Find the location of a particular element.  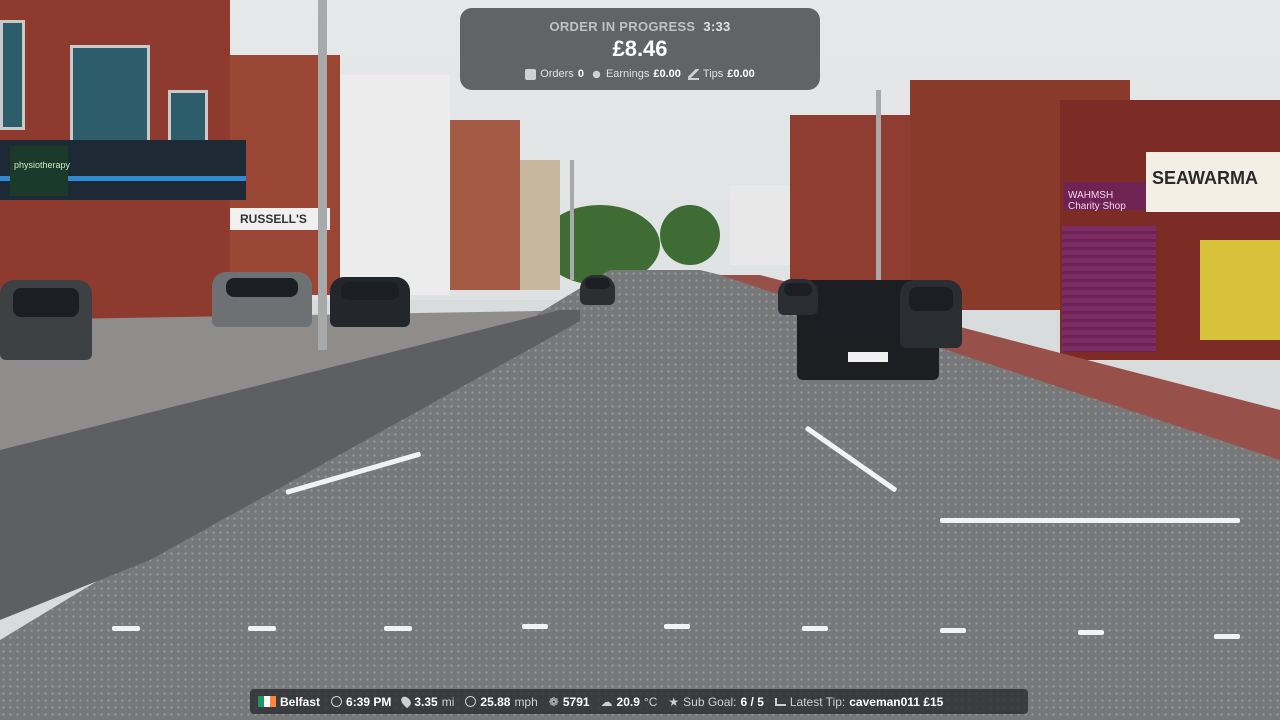

tips-label: Tips is located at coordinates (713, 74).